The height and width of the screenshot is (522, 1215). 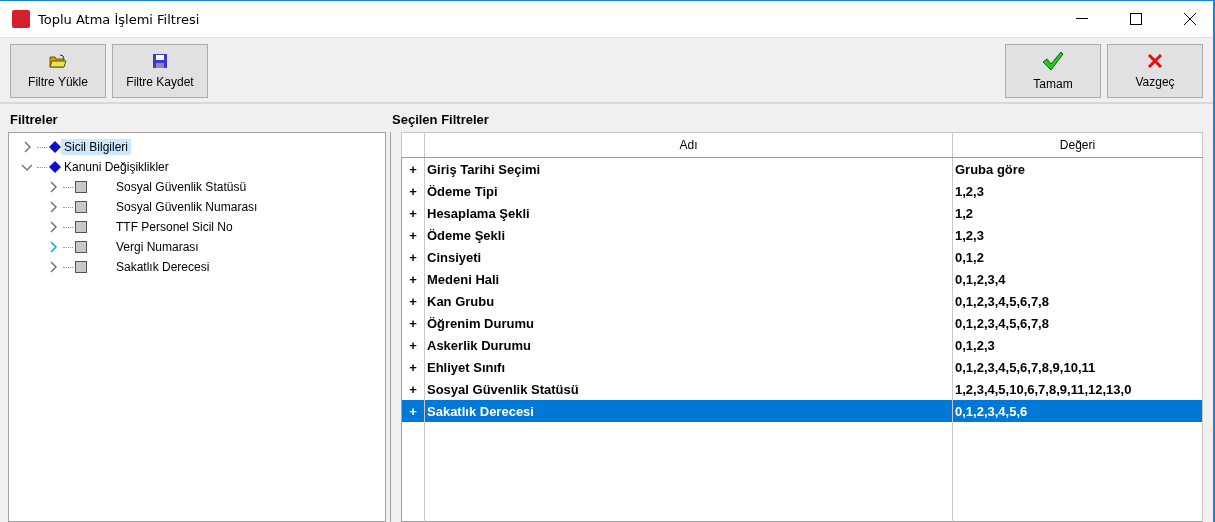 What do you see at coordinates (174, 227) in the screenshot?
I see `tree-item: TTF Personel Sicil No` at bounding box center [174, 227].